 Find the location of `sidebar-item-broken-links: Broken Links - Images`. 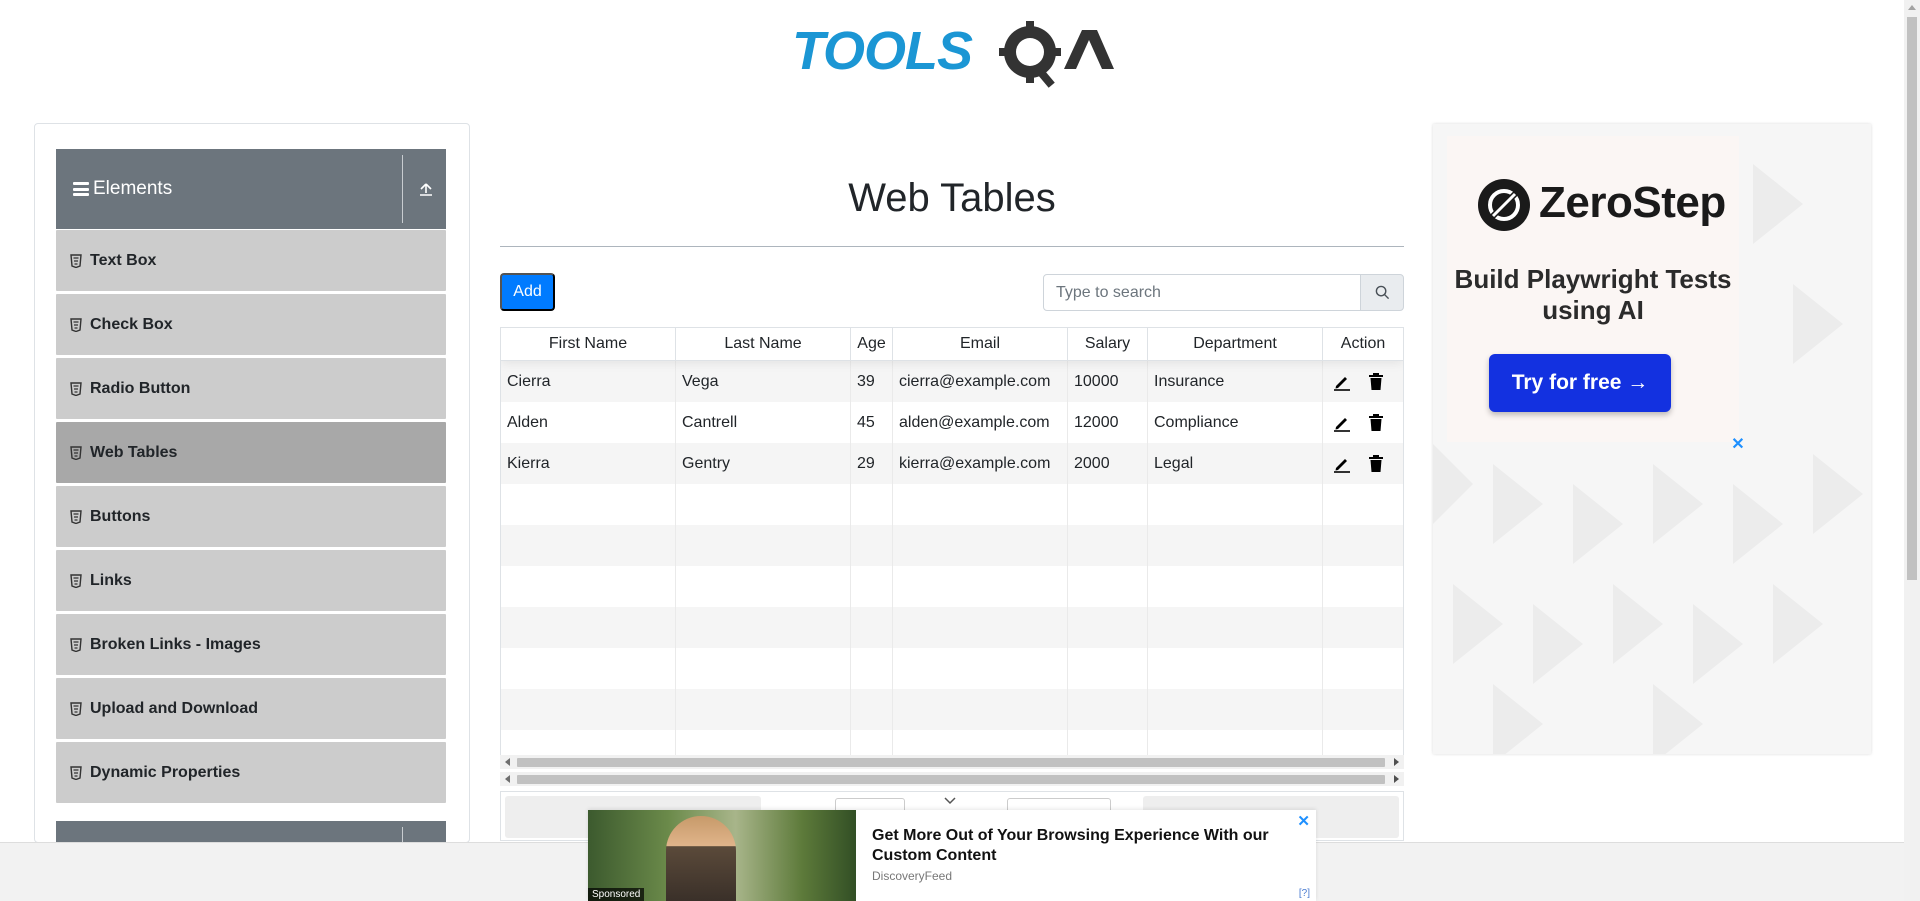

sidebar-item-broken-links: Broken Links - Images is located at coordinates (251, 644).